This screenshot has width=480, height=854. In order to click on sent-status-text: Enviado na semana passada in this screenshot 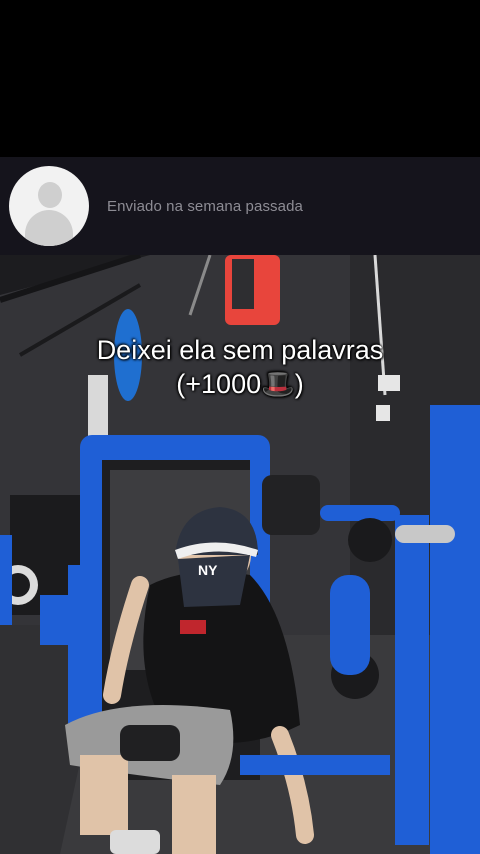, I will do `click(205, 206)`.